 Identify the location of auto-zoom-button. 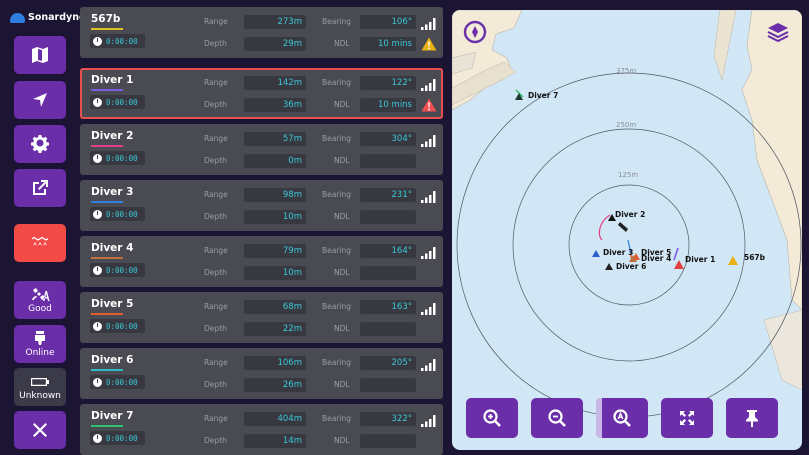
(622, 418).